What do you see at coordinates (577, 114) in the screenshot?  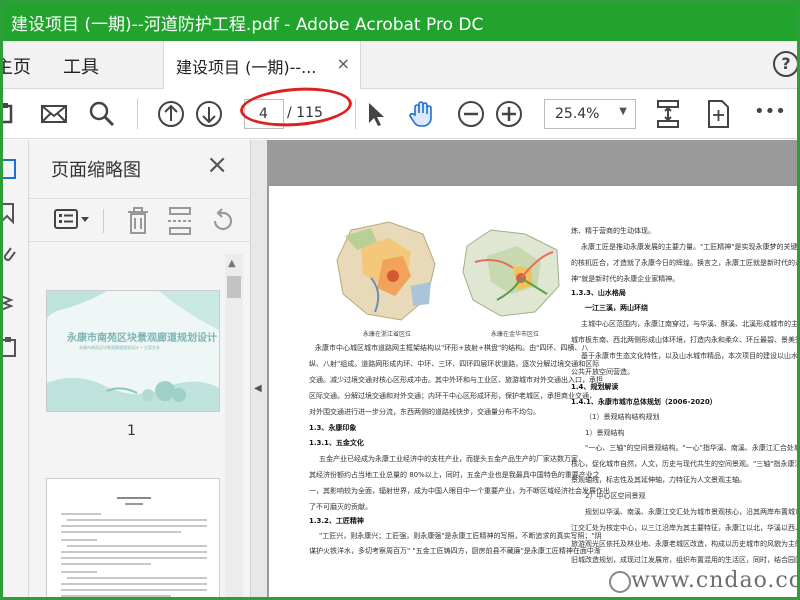 I see `zoom-level-value: 25.4%` at bounding box center [577, 114].